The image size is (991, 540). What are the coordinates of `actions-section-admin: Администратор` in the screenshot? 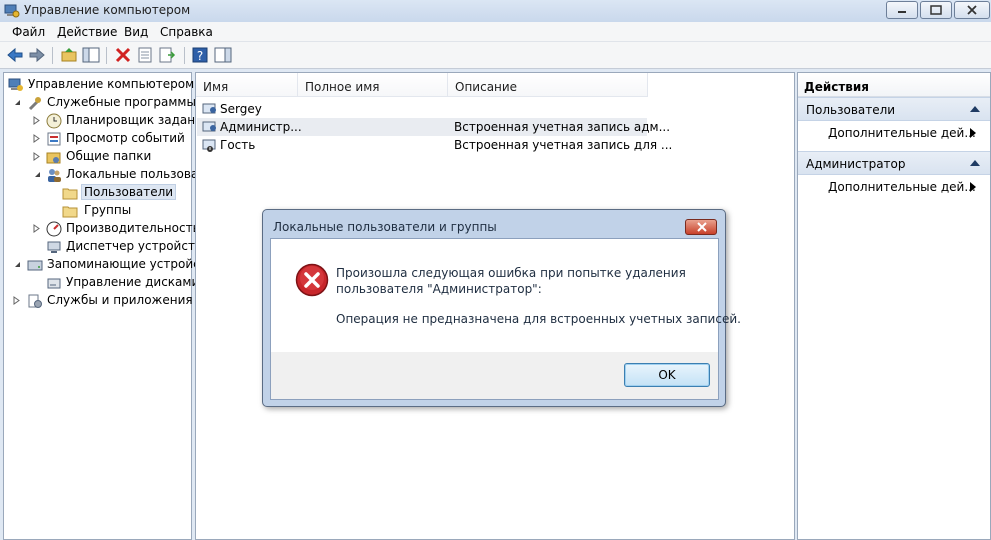 It's located at (894, 163).